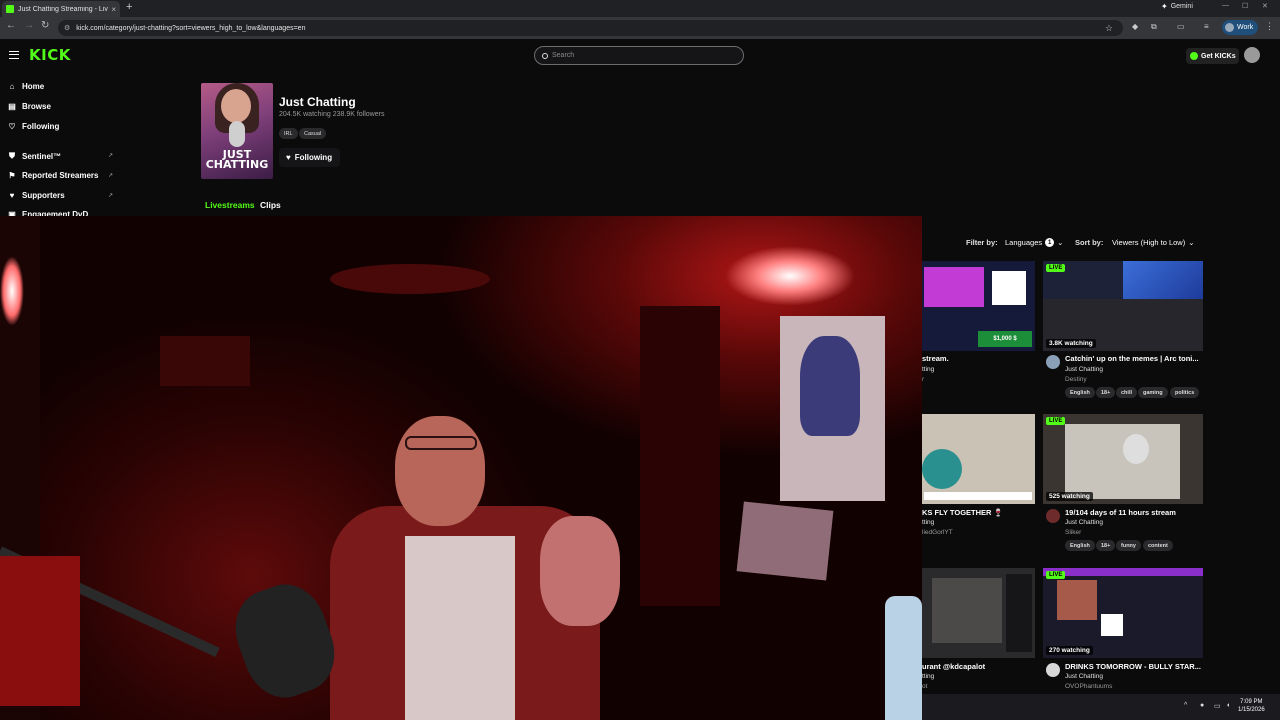 The width and height of the screenshot is (1280, 720). I want to click on stream-thumbnail: LIVE 525 watching, so click(1123, 459).